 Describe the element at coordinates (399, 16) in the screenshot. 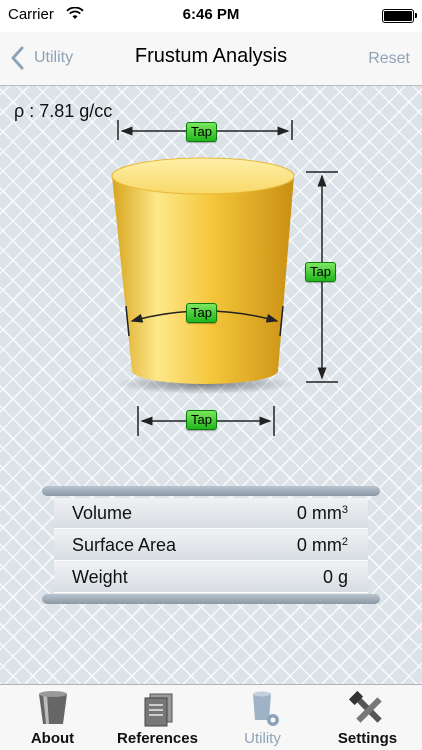

I see `battery-icon` at that location.